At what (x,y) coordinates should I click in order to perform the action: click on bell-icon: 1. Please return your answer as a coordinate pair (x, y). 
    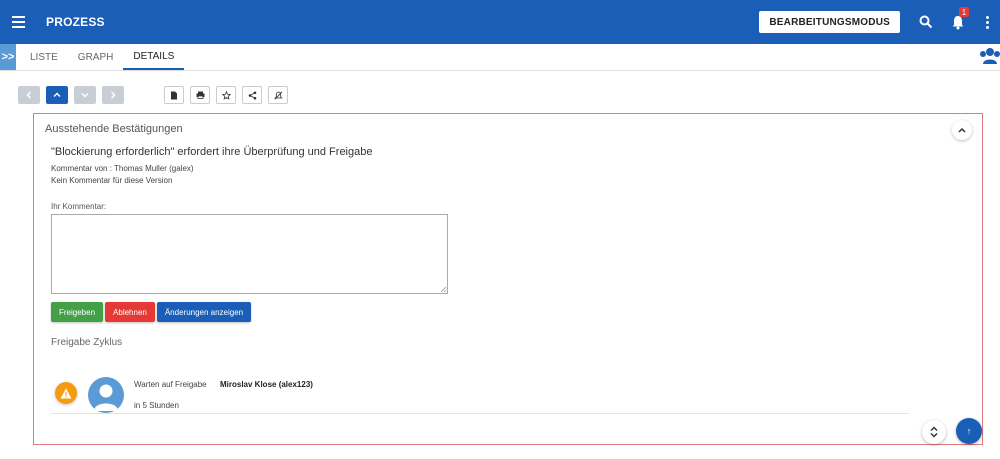
    Looking at the image, I should click on (958, 22).